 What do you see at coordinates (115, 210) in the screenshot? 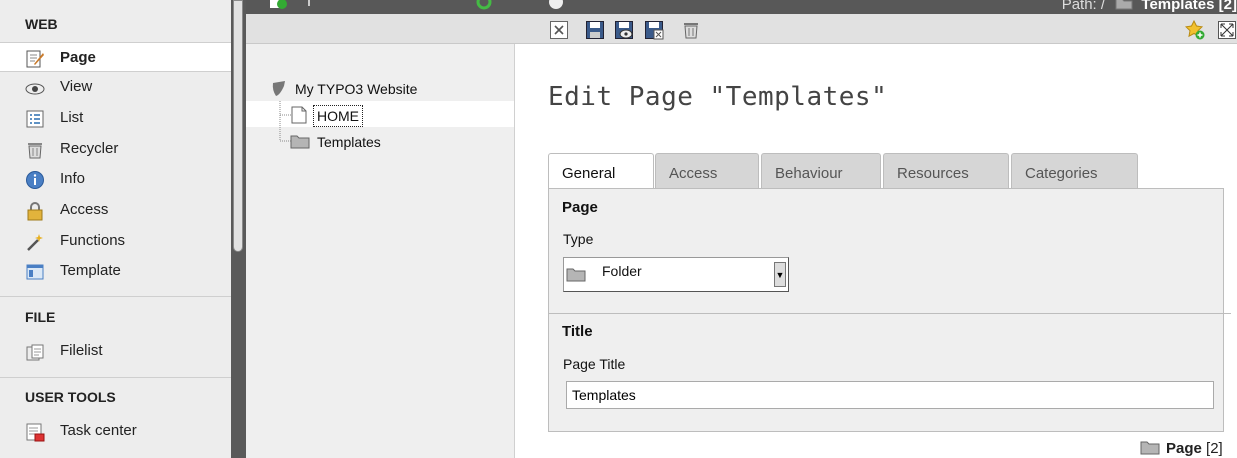
I see `menu-item-access: Access` at bounding box center [115, 210].